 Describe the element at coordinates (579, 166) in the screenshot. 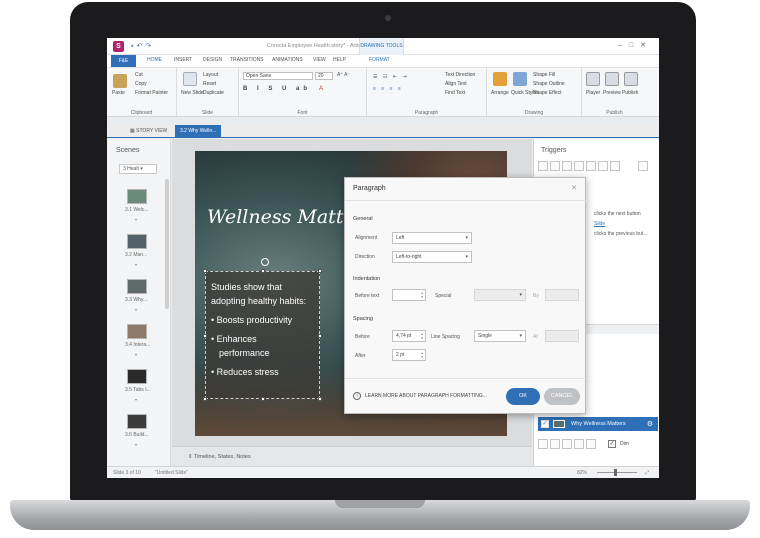

I see `paste-trigger-icon` at that location.